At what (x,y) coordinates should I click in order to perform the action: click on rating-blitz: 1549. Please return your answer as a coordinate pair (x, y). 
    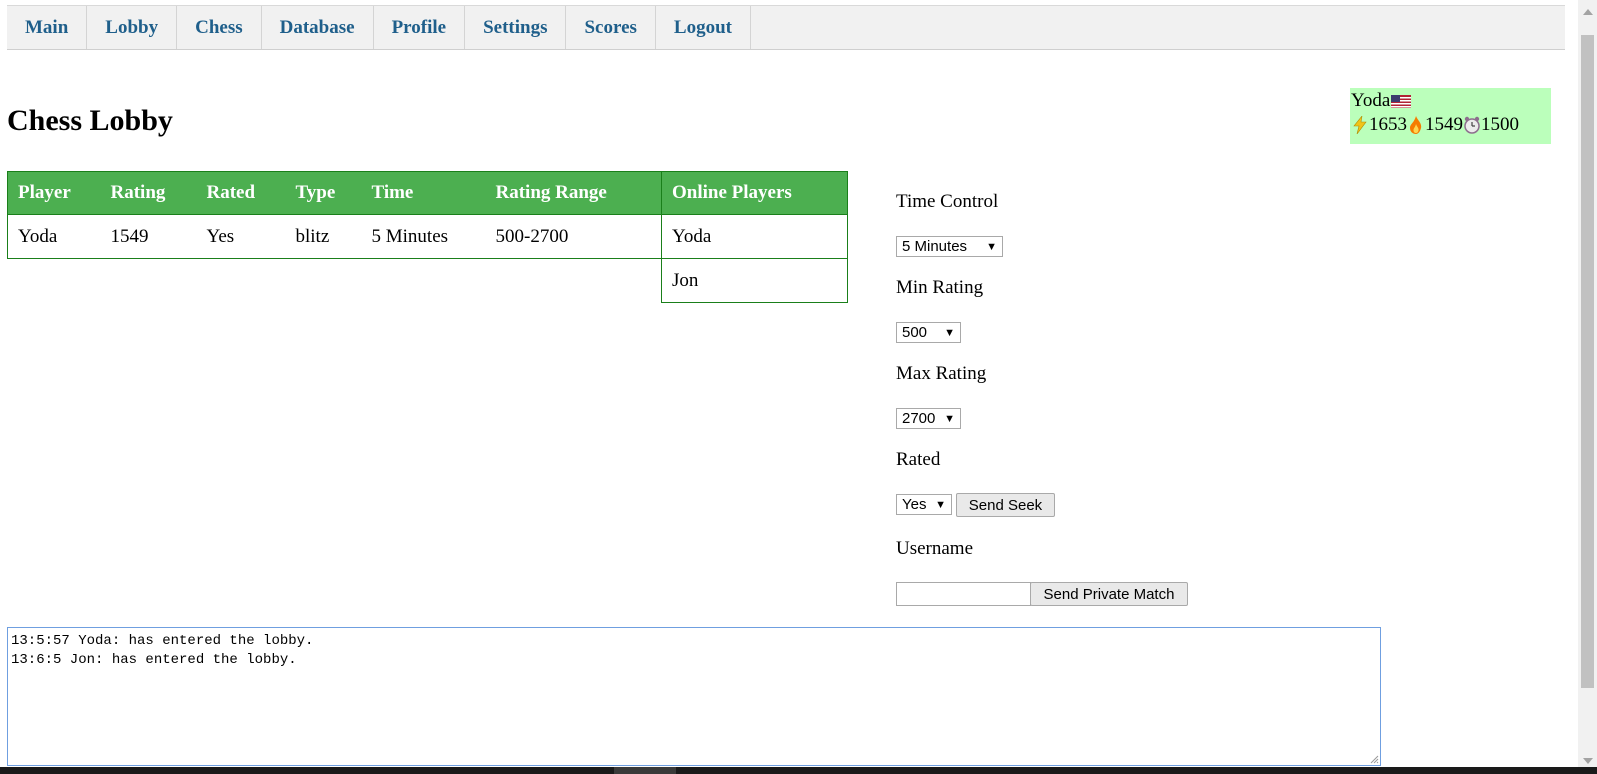
    Looking at the image, I should click on (1444, 124).